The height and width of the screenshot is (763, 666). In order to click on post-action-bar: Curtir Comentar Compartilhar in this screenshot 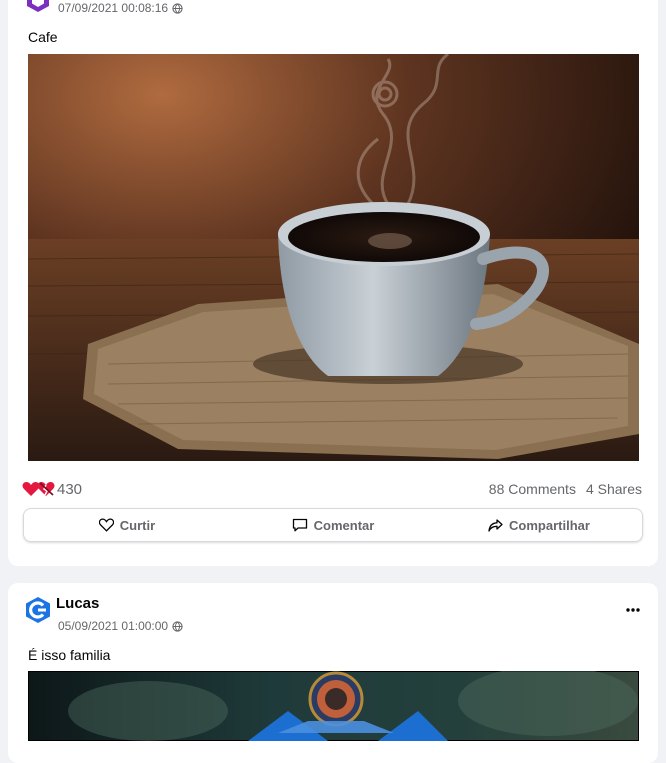, I will do `click(333, 525)`.